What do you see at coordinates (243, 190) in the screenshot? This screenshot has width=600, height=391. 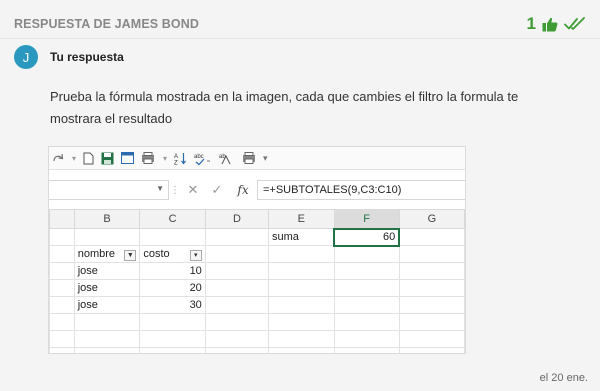 I see `function-icon: fx` at bounding box center [243, 190].